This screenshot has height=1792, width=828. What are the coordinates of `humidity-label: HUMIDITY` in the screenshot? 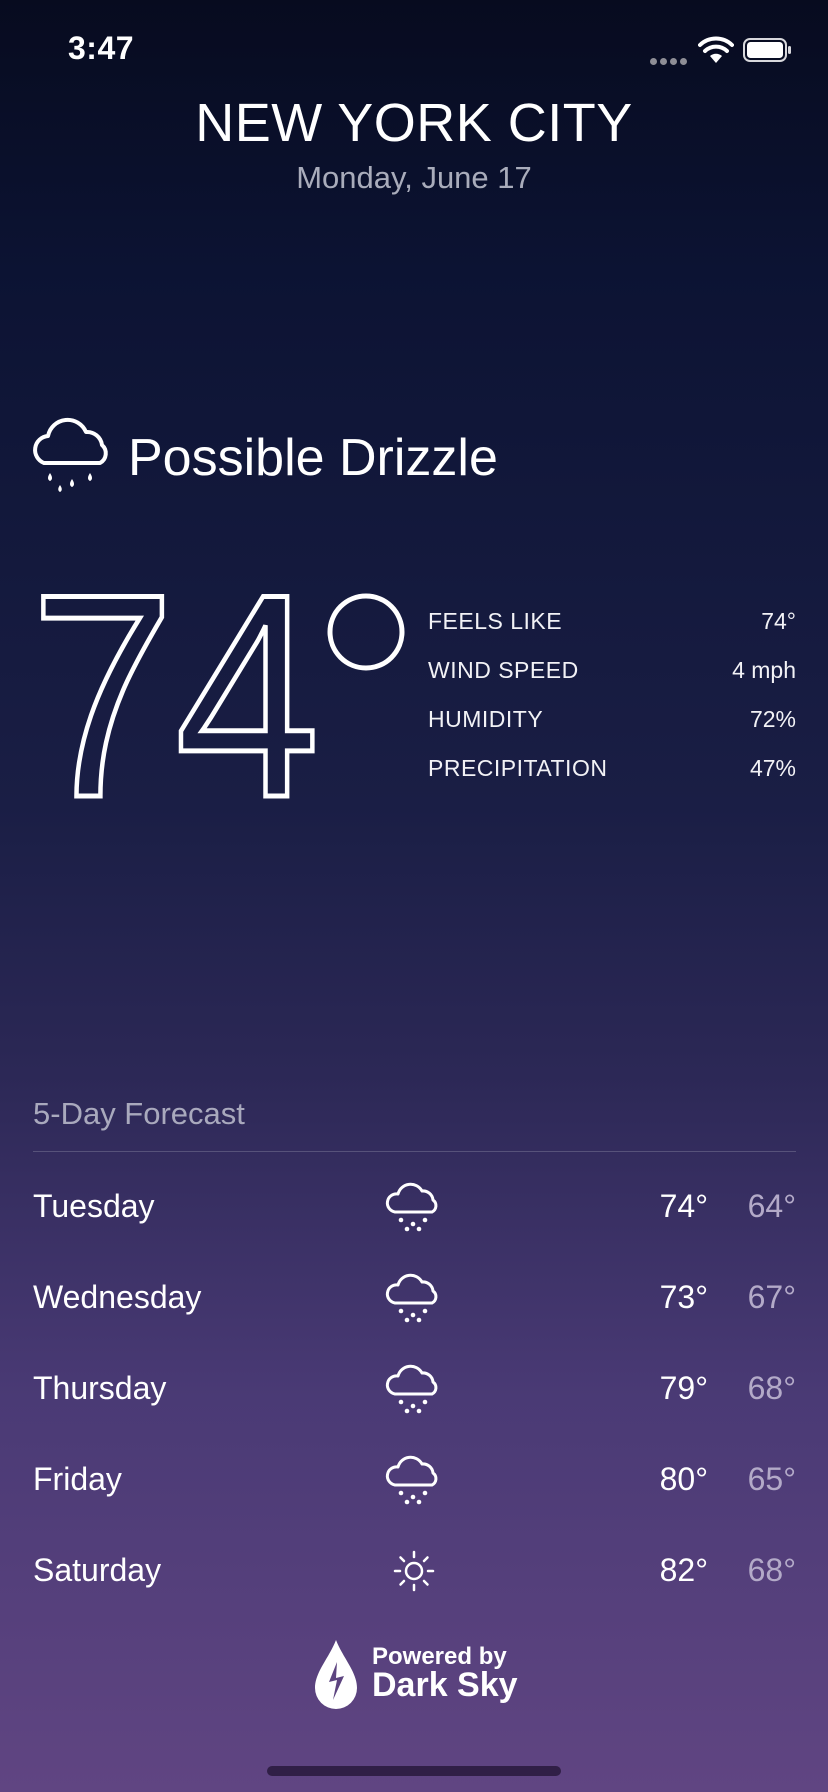 It's located at (486, 719).